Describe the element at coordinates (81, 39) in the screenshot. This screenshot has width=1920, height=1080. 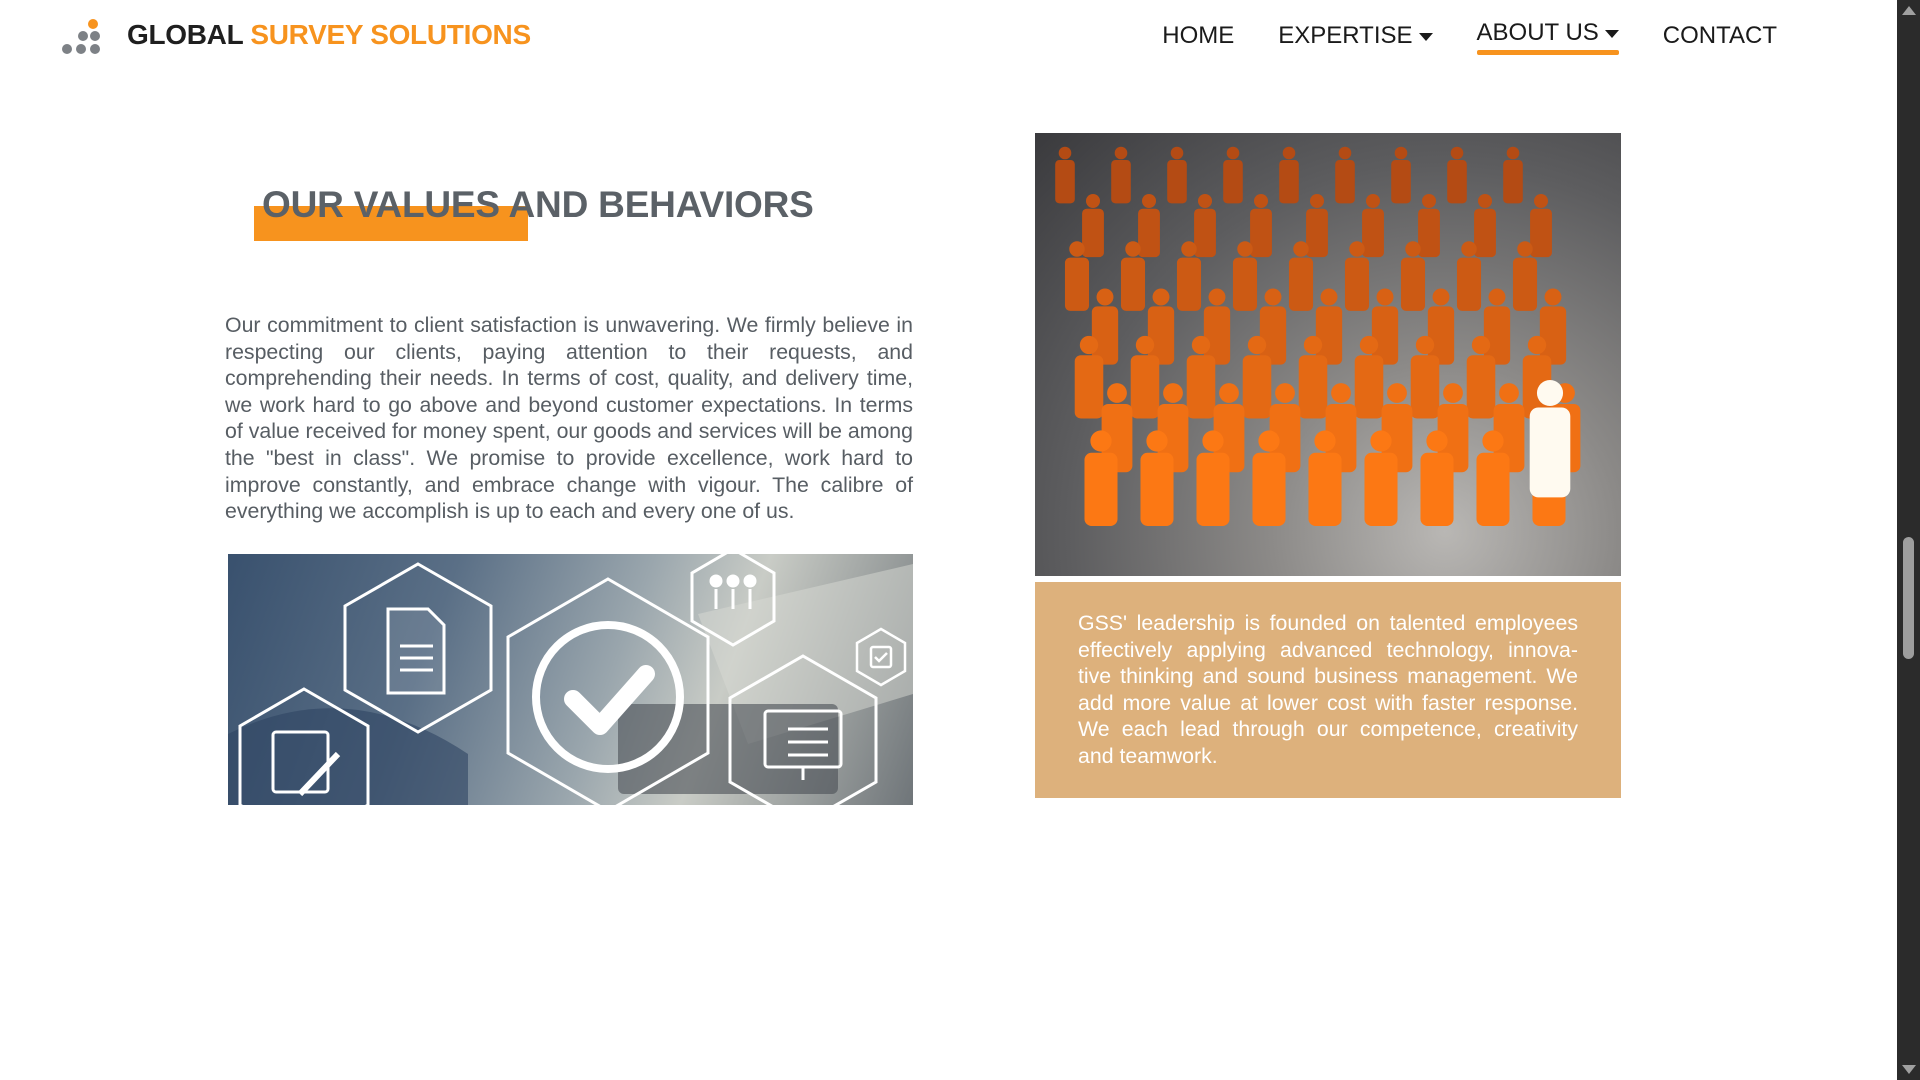
I see `logo-dots-icon` at that location.